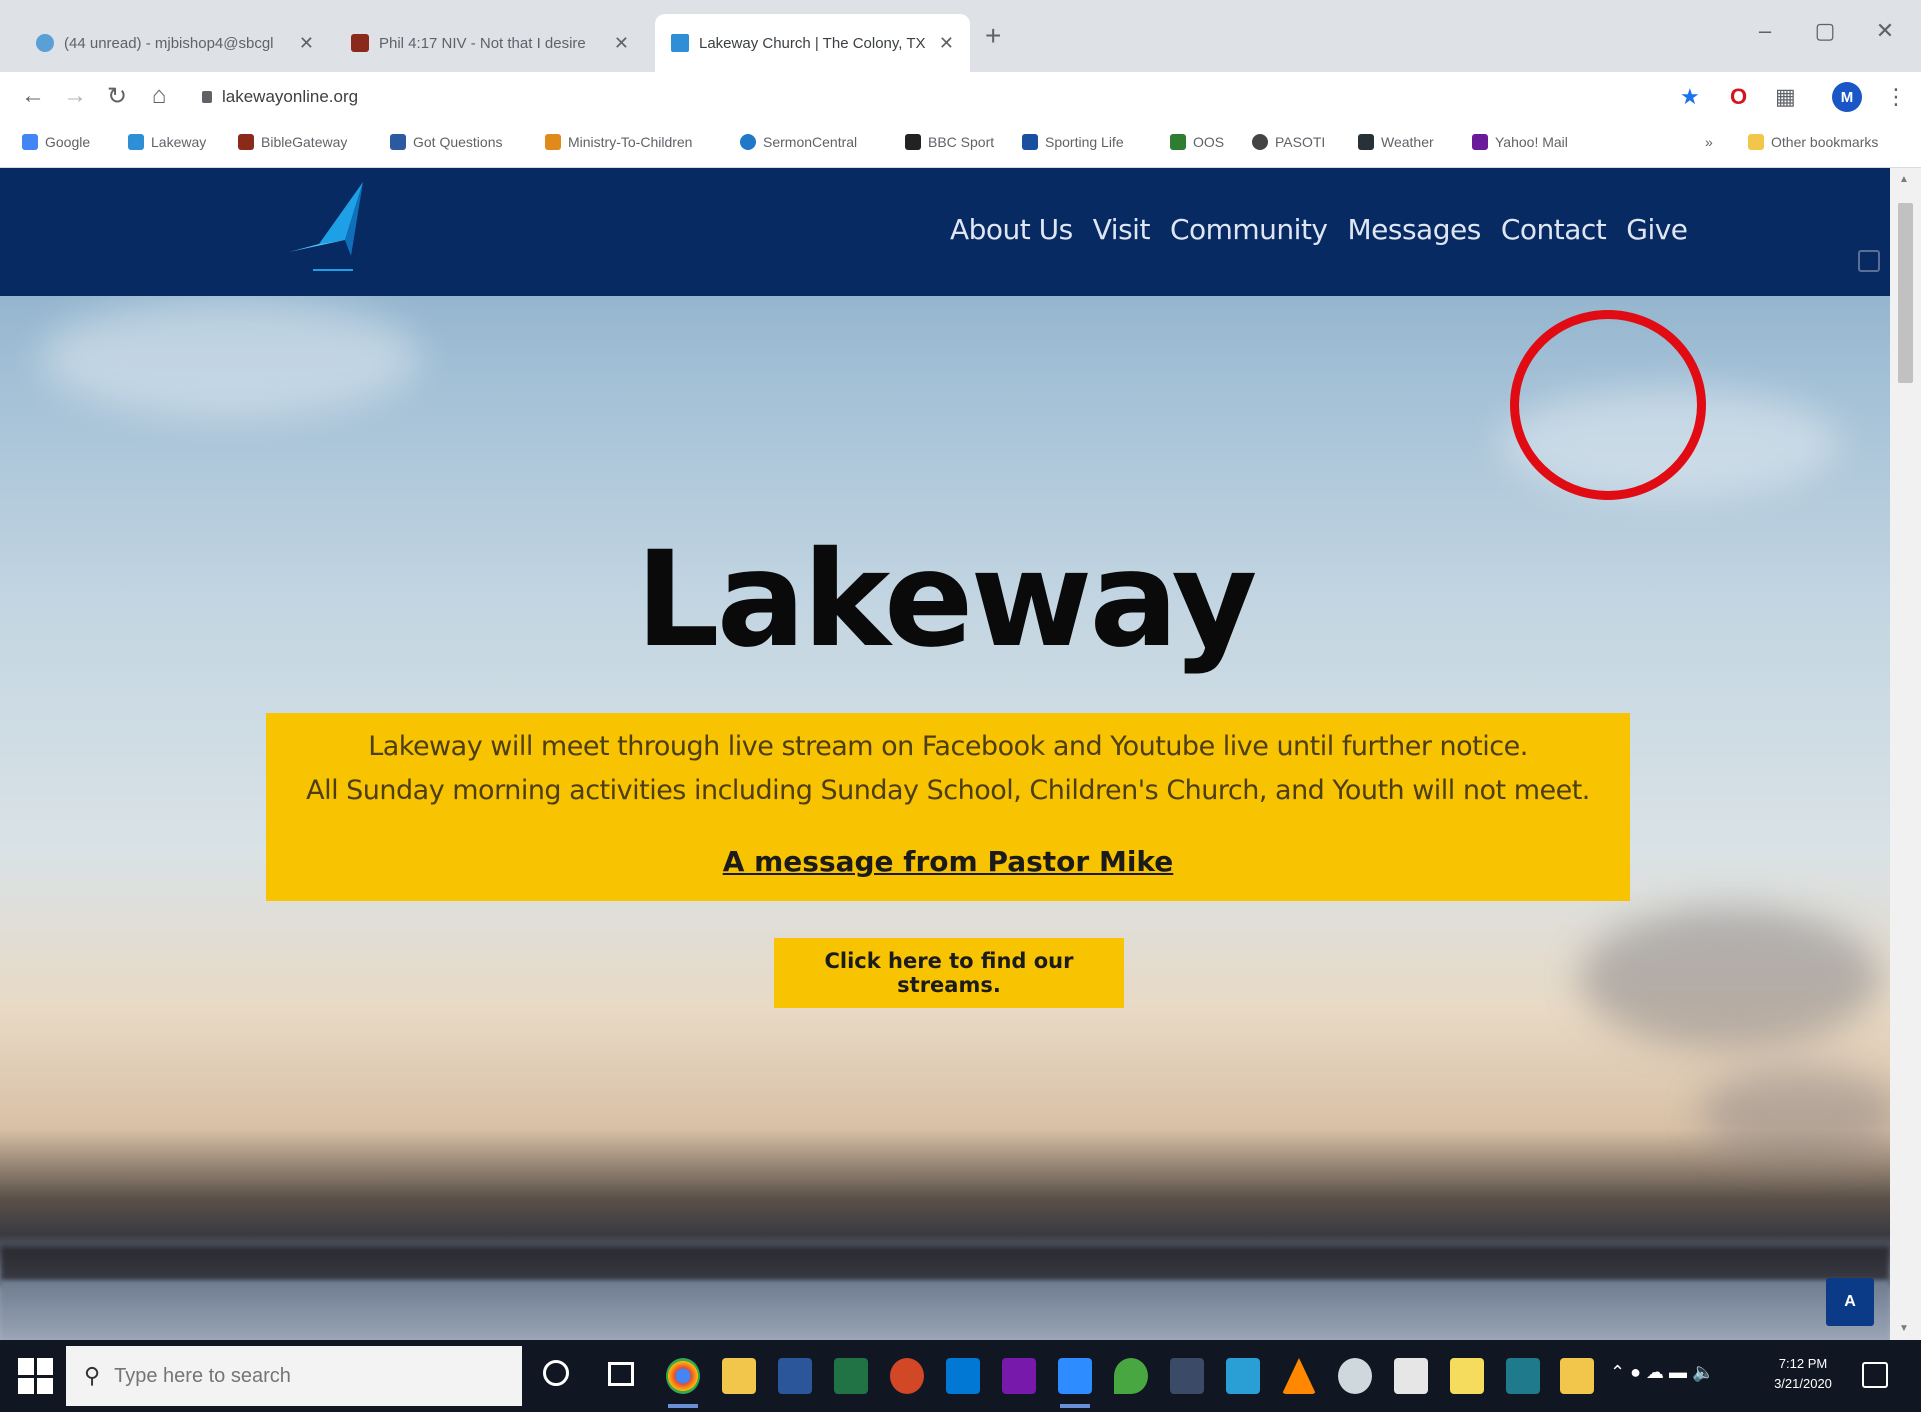  I want to click on clock-time: 7:12 PM, so click(1803, 1363).